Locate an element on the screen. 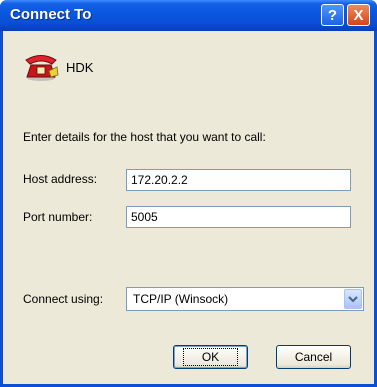 This screenshot has width=377, height=387. close-button: X is located at coordinates (358, 15).